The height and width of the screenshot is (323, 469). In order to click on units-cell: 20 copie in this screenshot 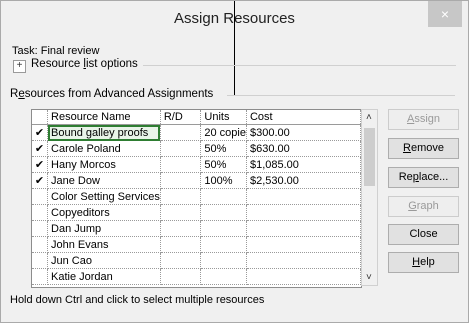, I will do `click(223, 132)`.